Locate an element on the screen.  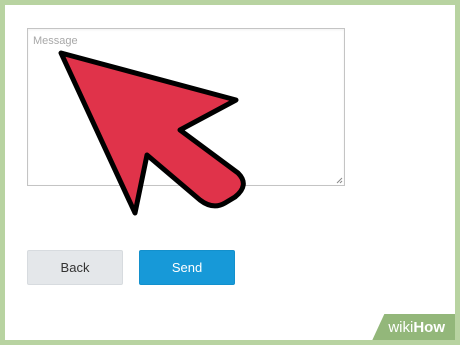
send-button-label: Send is located at coordinates (187, 267).